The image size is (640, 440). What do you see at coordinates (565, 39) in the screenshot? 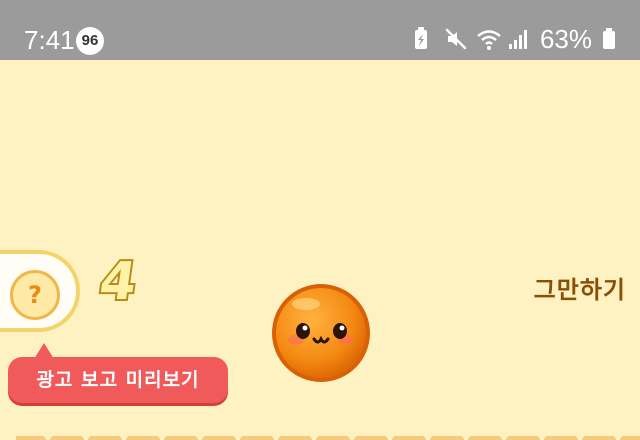
I see `battery-percent: 63%` at bounding box center [565, 39].